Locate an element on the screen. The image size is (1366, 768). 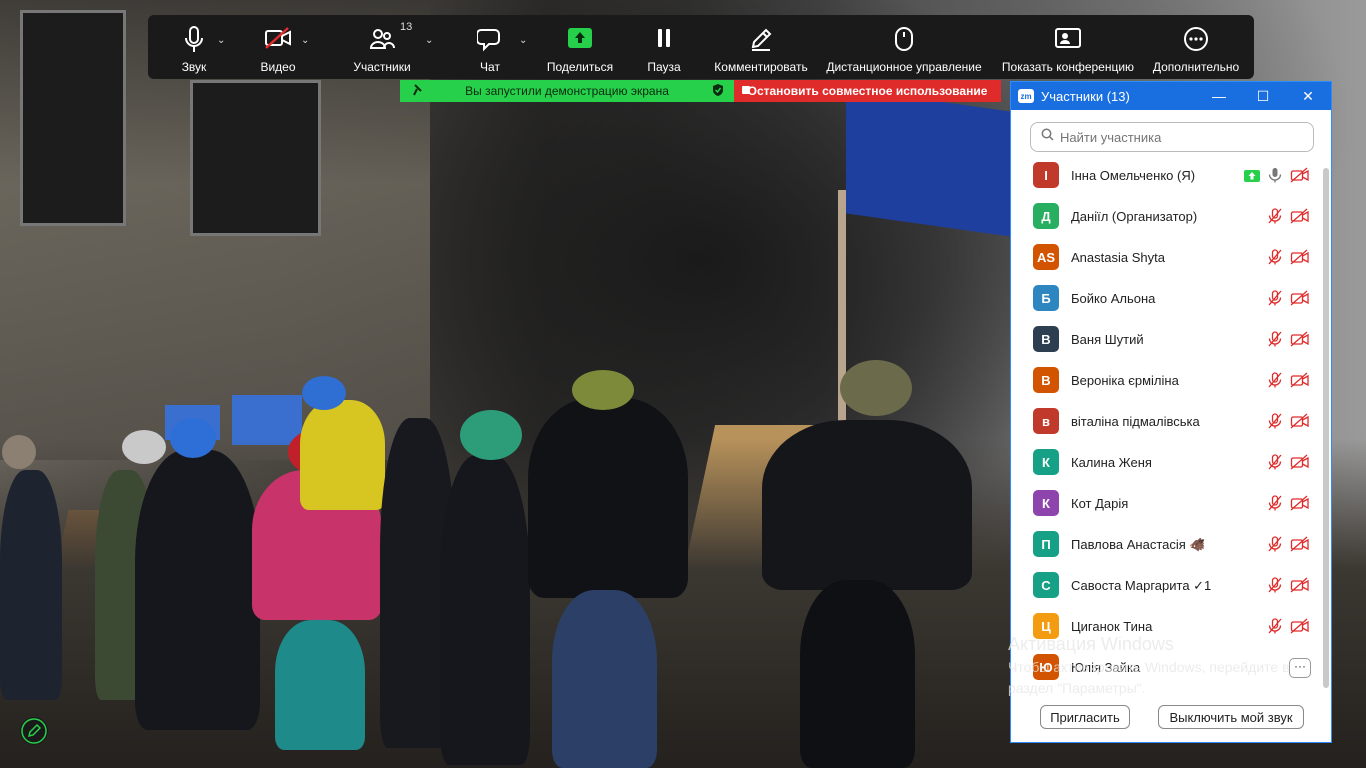
more-button: Дополнительно is located at coordinates (1196, 47).